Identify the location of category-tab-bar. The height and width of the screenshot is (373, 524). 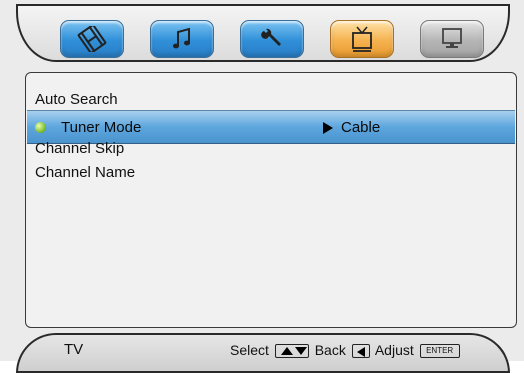
(263, 33).